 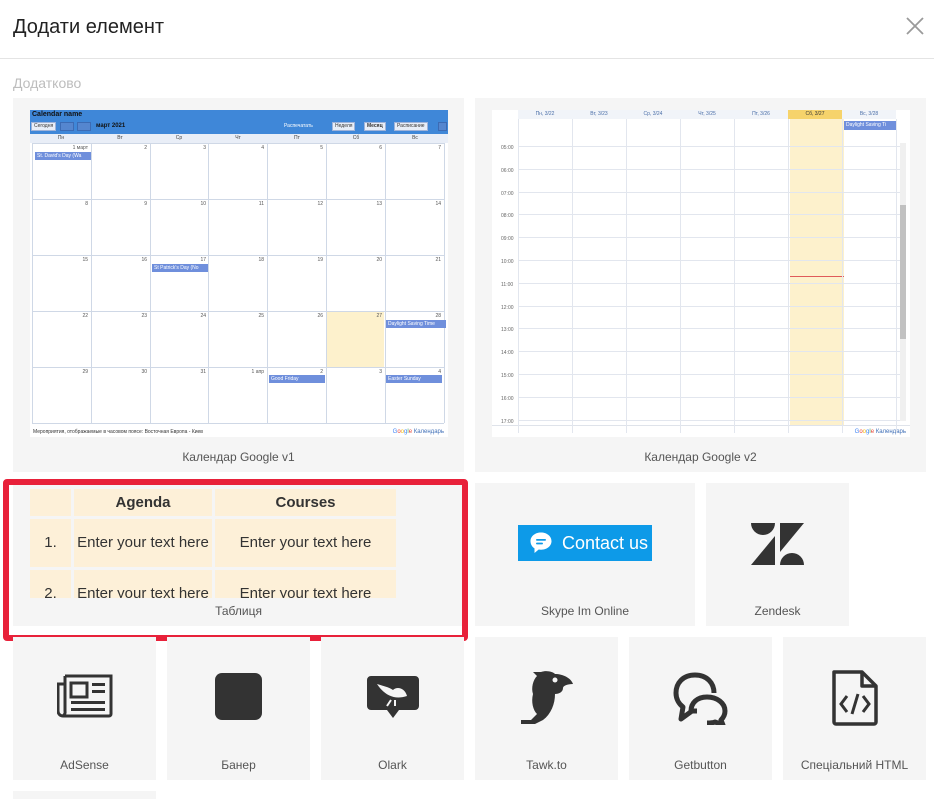 What do you see at coordinates (585, 611) in the screenshot?
I see `tile-label: Skype Im Online` at bounding box center [585, 611].